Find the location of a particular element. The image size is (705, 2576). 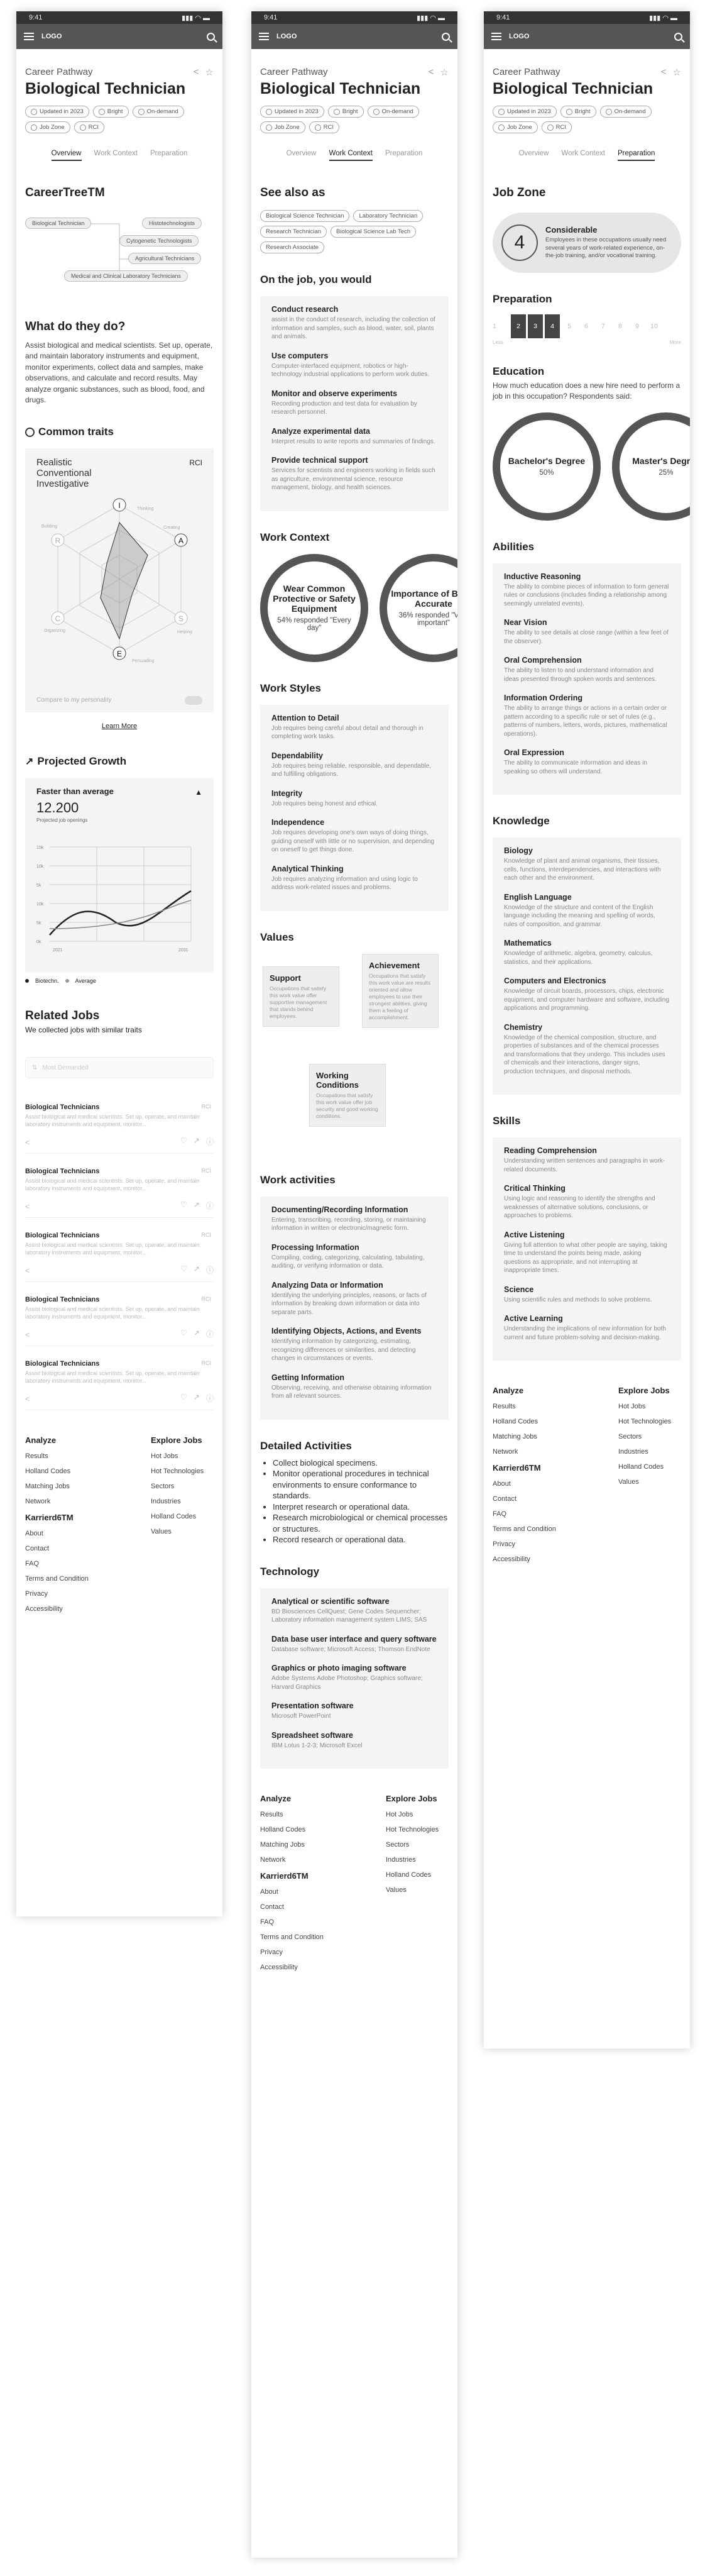

tree-node: Histotechnologists is located at coordinates (172, 223).